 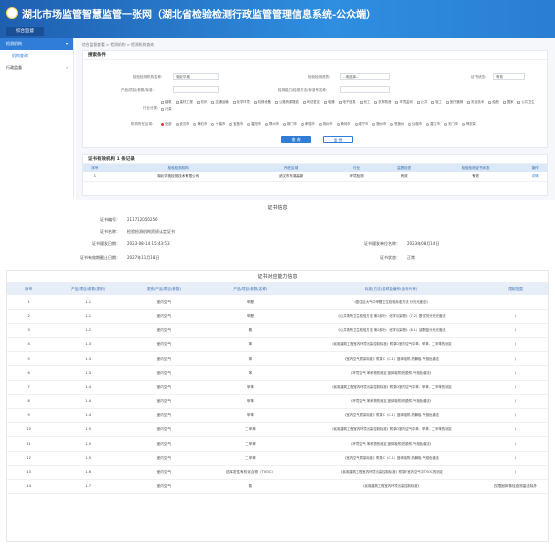 I want to click on area-option-label: 全部, so click(x=168, y=124).